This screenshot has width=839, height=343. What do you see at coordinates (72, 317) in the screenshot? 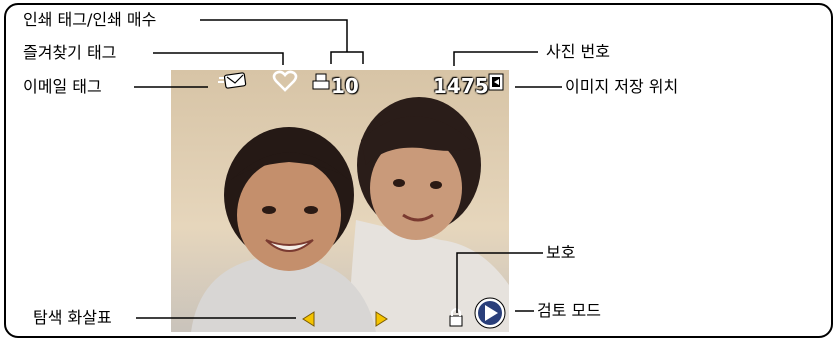
I see `label-scroll-arrows: 탐색 화살표` at bounding box center [72, 317].